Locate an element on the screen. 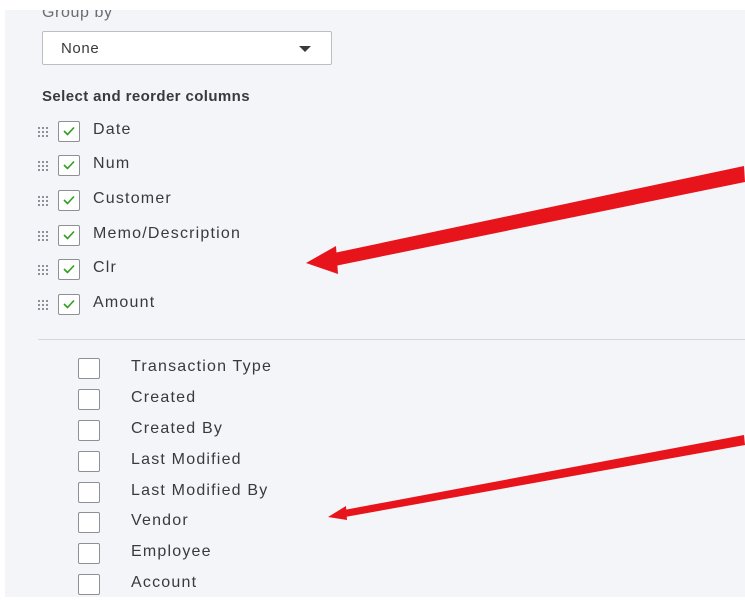 This screenshot has height=611, width=745. column-row-vendor: Vendor is located at coordinates (205, 524).